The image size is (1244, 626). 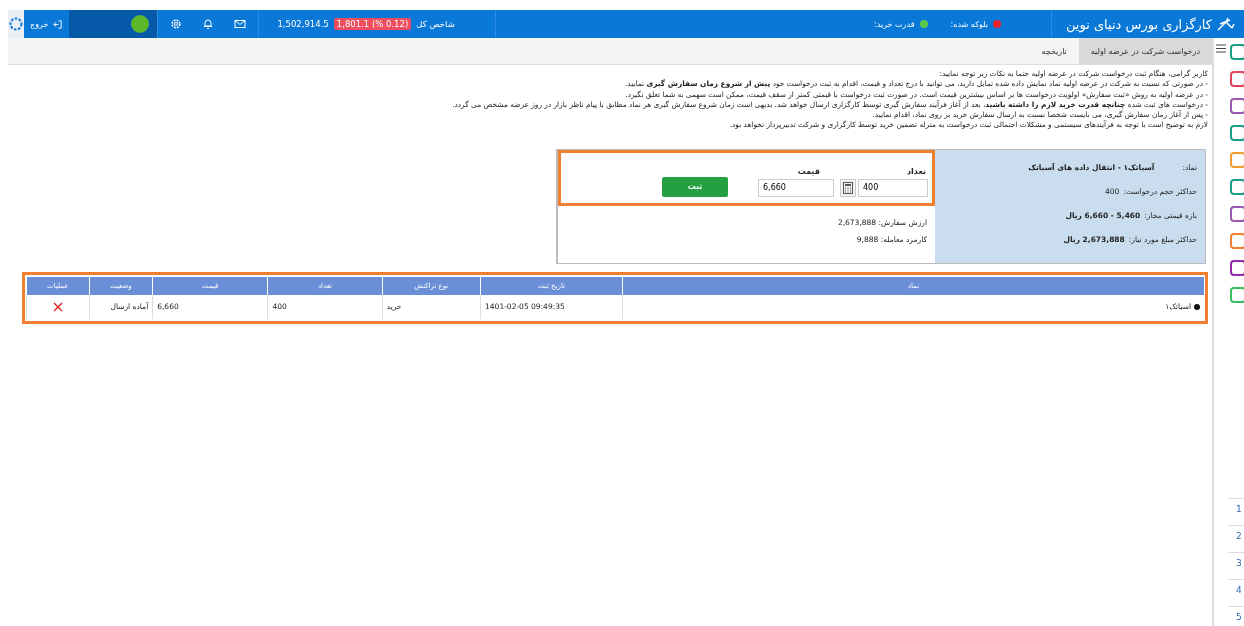 What do you see at coordinates (808, 171) in the screenshot?
I see `field-label: قیمت` at bounding box center [808, 171].